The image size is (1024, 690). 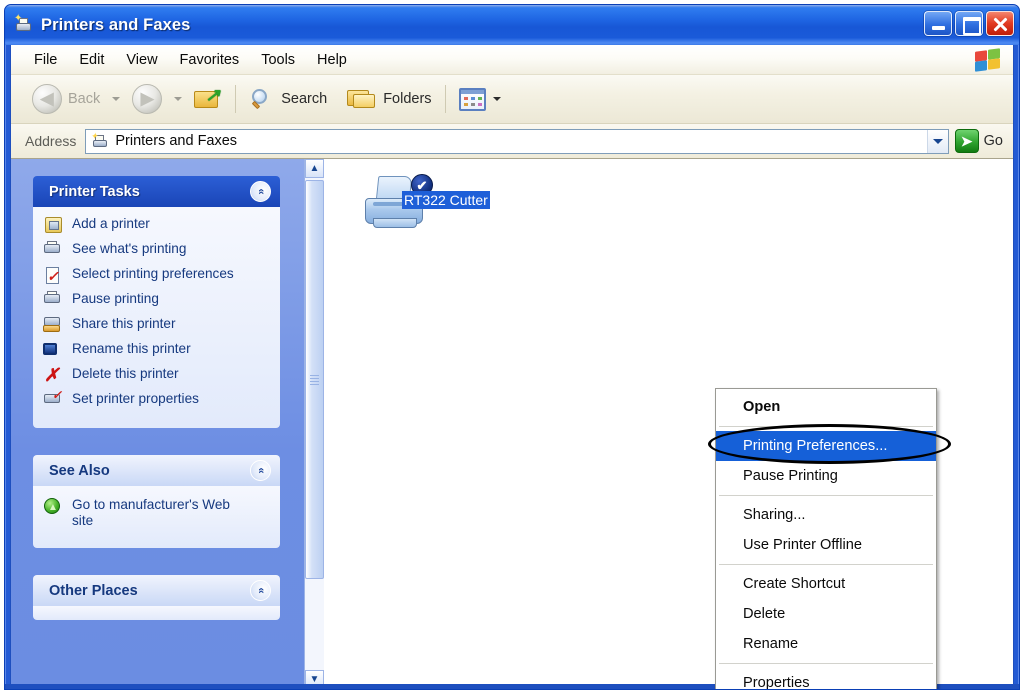 What do you see at coordinates (1000, 23) in the screenshot?
I see `close-button` at bounding box center [1000, 23].